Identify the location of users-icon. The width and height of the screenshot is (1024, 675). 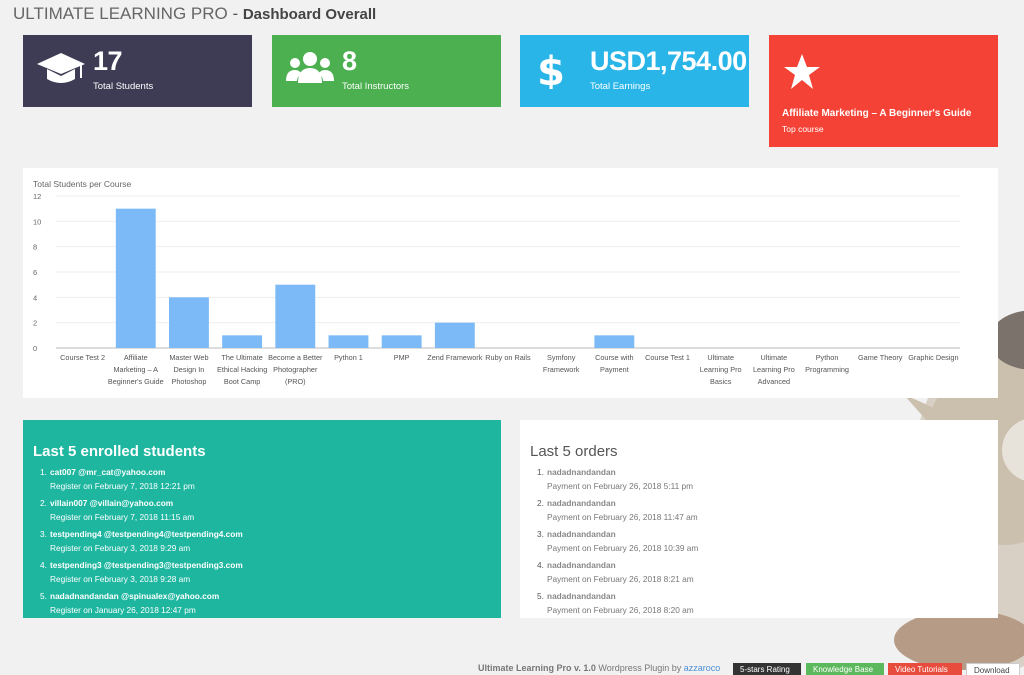
(310, 67).